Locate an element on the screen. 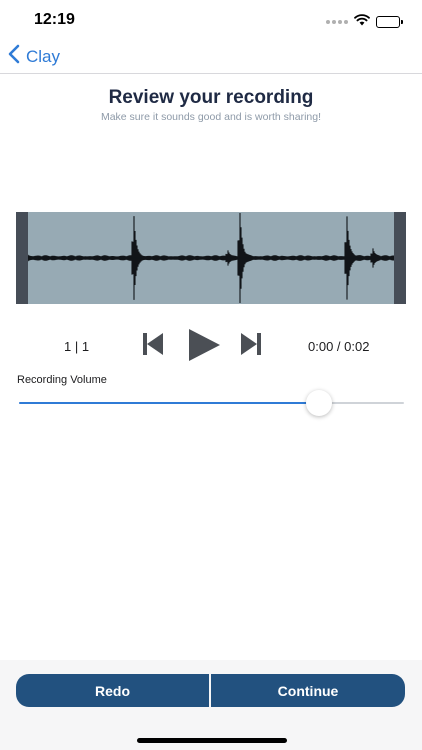 This screenshot has height=750, width=422. home-indicator is located at coordinates (212, 740).